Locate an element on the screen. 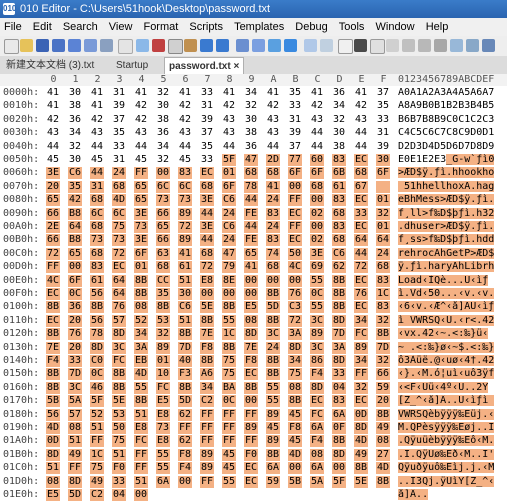 The height and width of the screenshot is (502, 507). new-file-icon is located at coordinates (11, 46).